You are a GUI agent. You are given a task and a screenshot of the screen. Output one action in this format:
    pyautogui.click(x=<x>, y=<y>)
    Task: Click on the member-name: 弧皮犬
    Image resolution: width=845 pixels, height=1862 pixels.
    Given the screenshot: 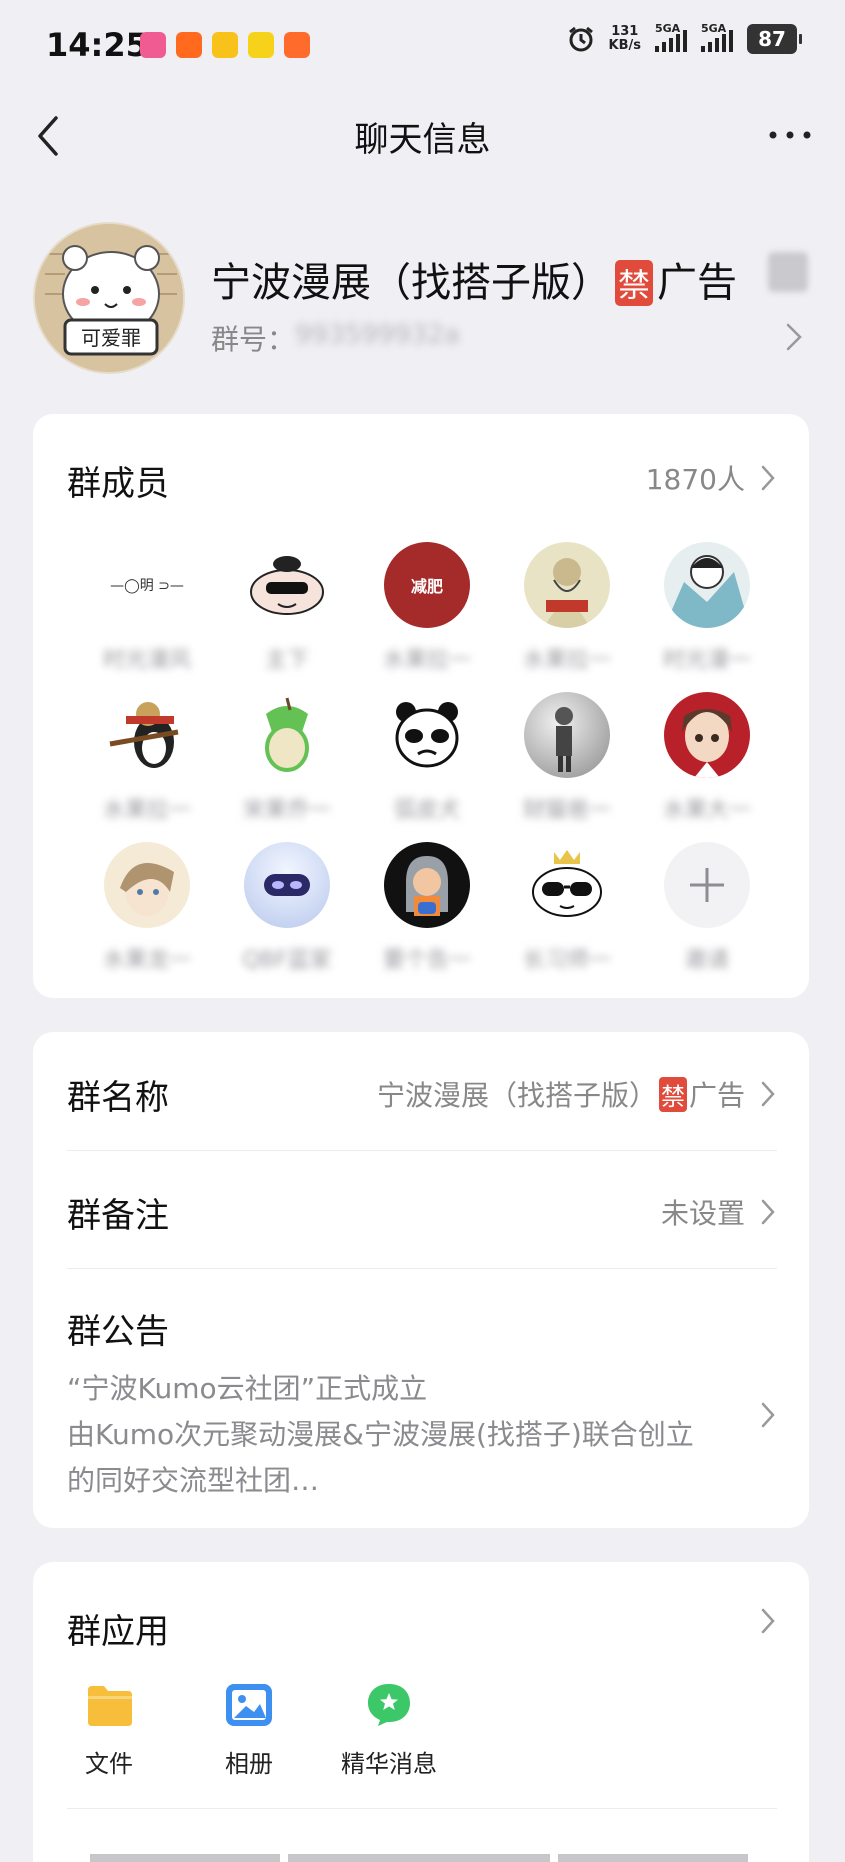 What is the action you would take?
    pyautogui.click(x=426, y=809)
    